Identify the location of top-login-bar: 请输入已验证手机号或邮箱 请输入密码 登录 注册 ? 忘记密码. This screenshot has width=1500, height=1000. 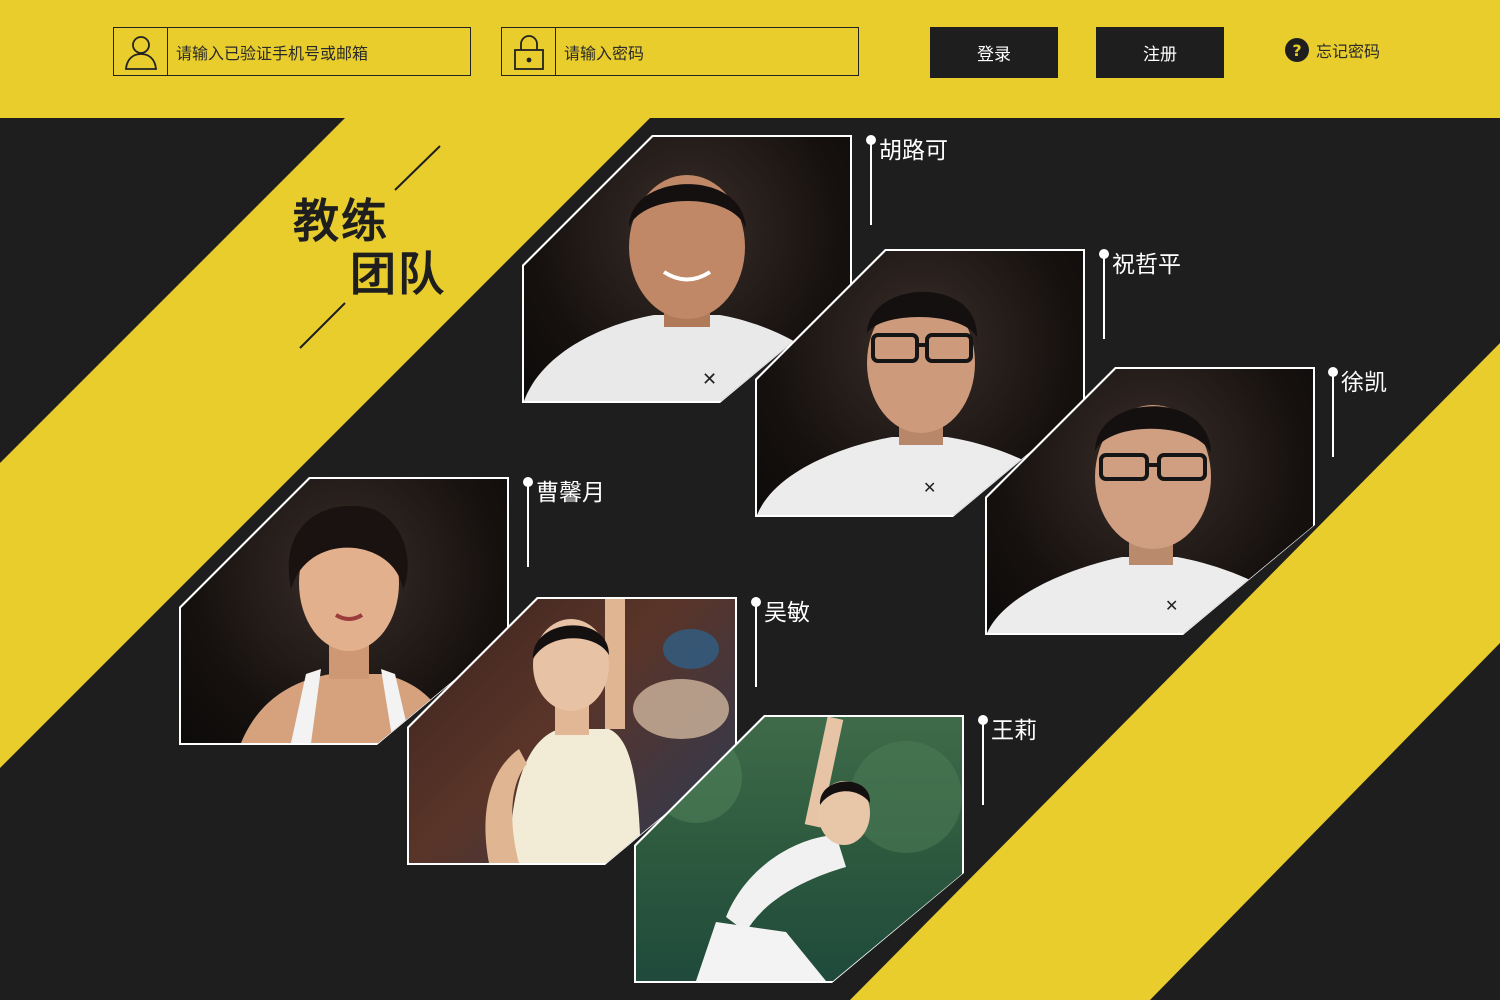
(750, 59).